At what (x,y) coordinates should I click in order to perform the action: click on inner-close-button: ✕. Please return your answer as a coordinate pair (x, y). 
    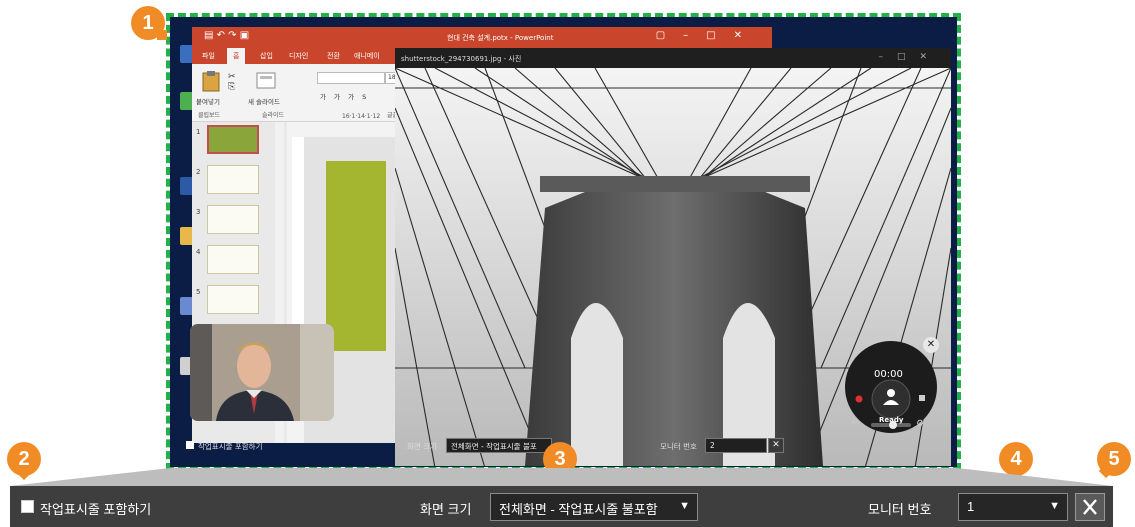
    Looking at the image, I should click on (776, 445).